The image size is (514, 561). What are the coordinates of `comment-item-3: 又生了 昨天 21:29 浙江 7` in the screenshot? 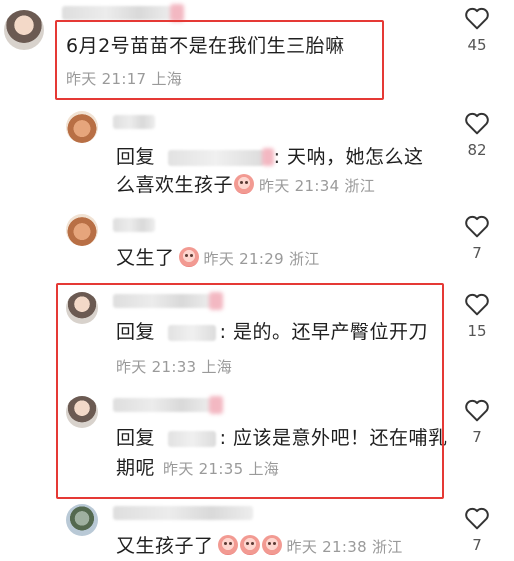 It's located at (257, 248).